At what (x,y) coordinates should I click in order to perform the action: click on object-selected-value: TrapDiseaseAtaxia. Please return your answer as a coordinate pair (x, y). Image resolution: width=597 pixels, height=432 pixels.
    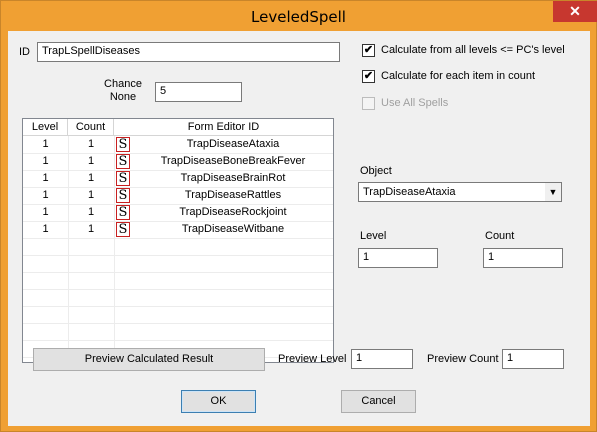
    Looking at the image, I should click on (409, 192).